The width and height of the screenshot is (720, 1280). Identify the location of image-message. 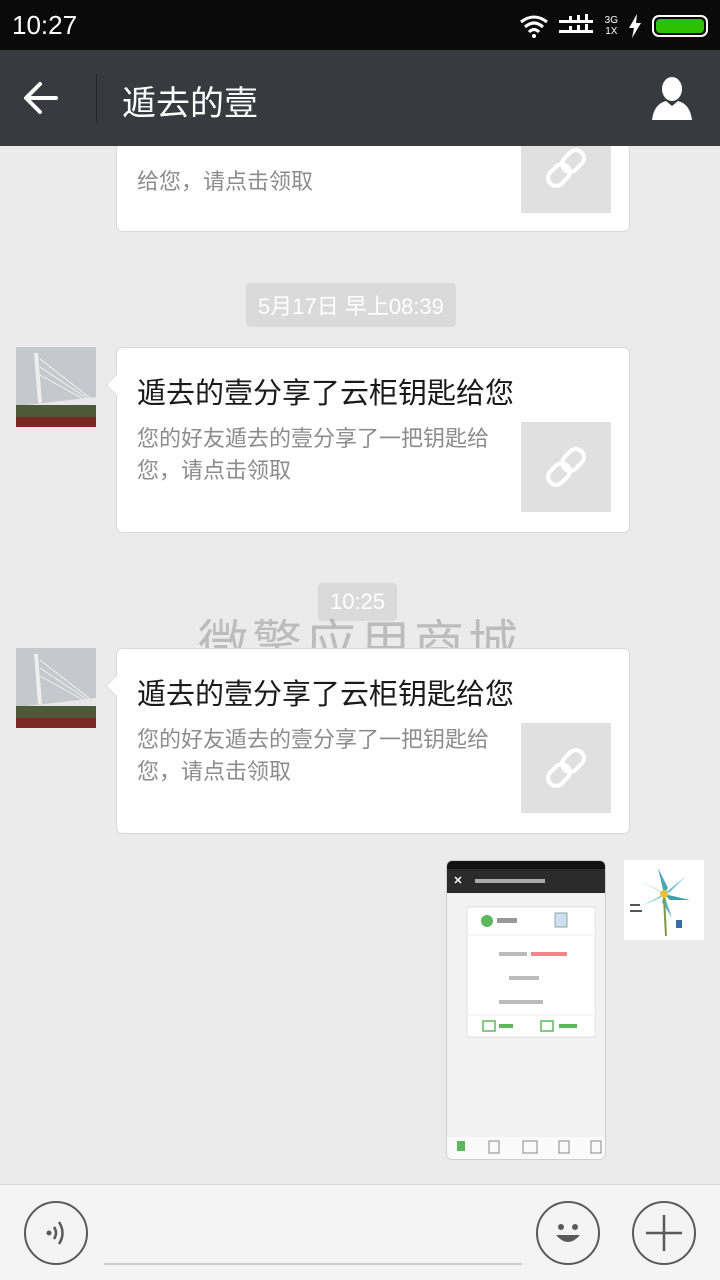
(526, 1010).